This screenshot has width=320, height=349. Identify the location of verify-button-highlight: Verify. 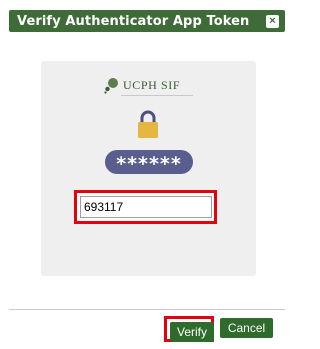
(189, 329).